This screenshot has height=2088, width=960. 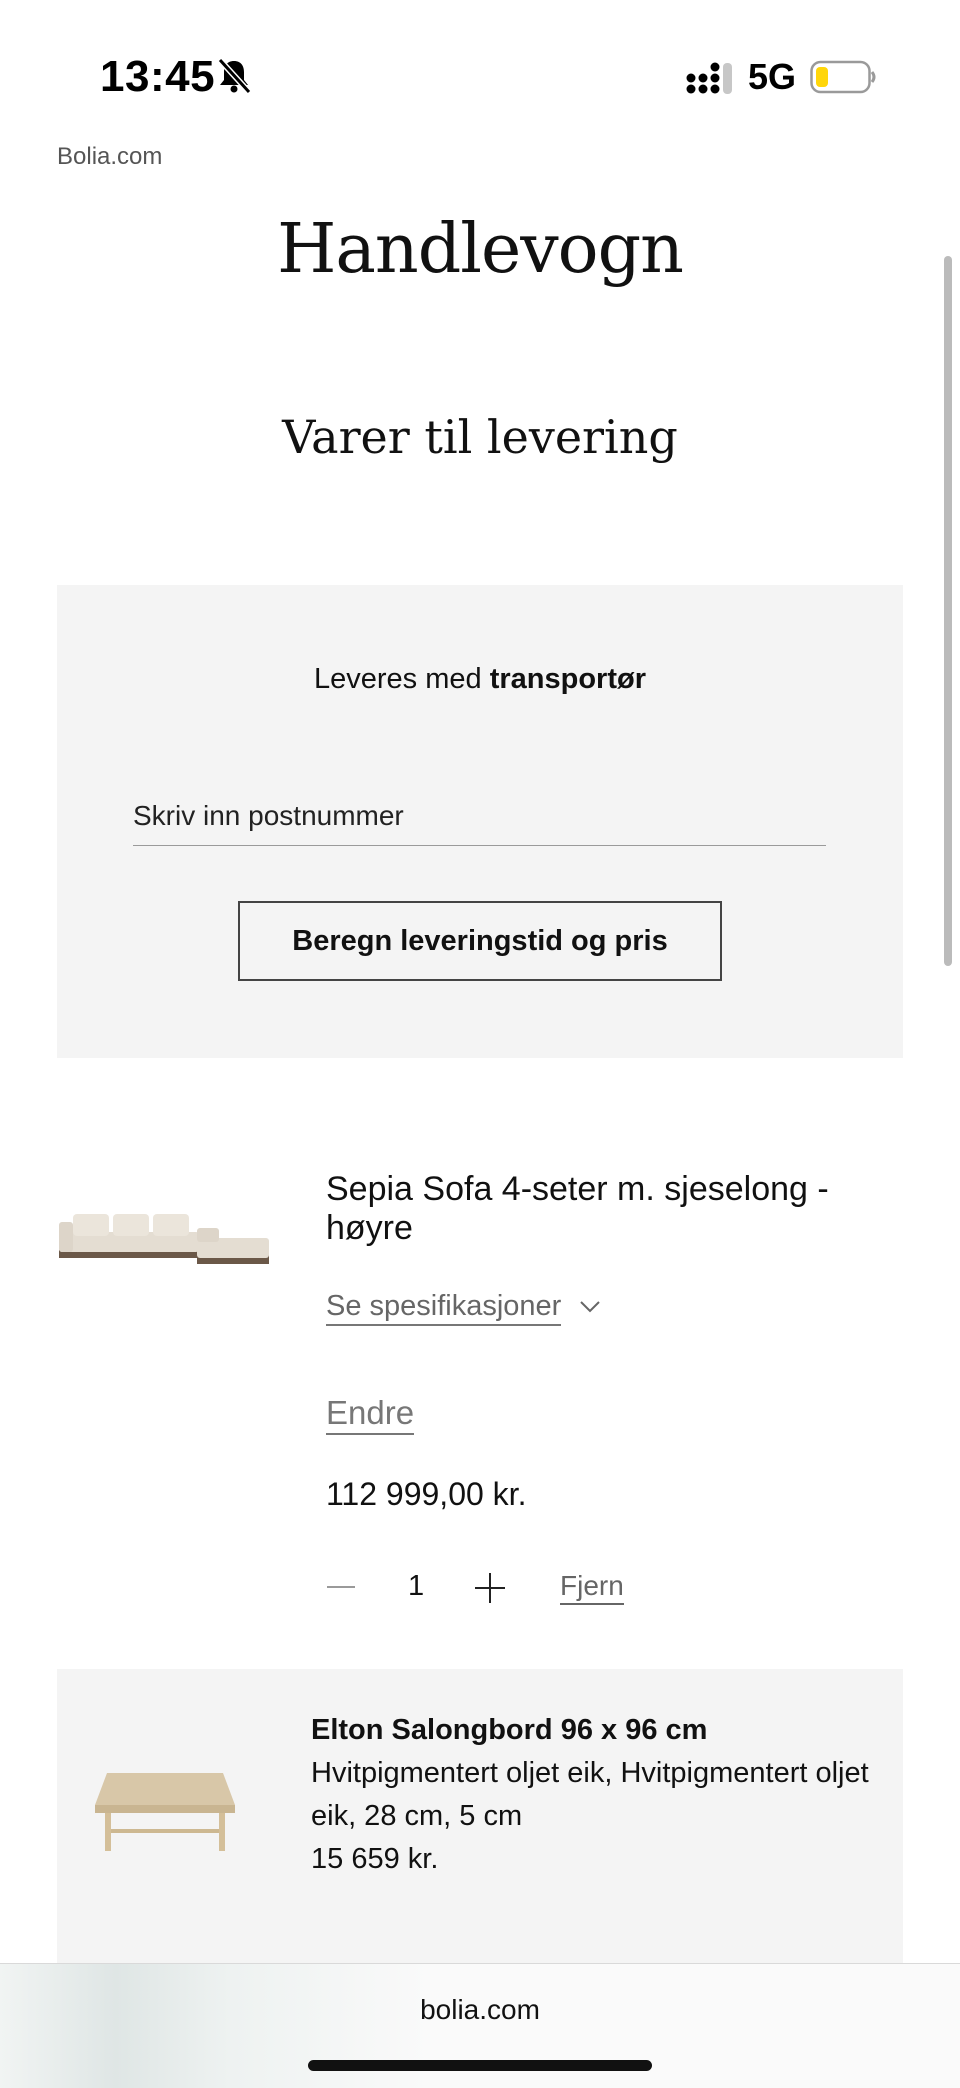 I want to click on recommended-item-name: Elton Salongbord 96 x 96 cm, so click(x=509, y=1730).